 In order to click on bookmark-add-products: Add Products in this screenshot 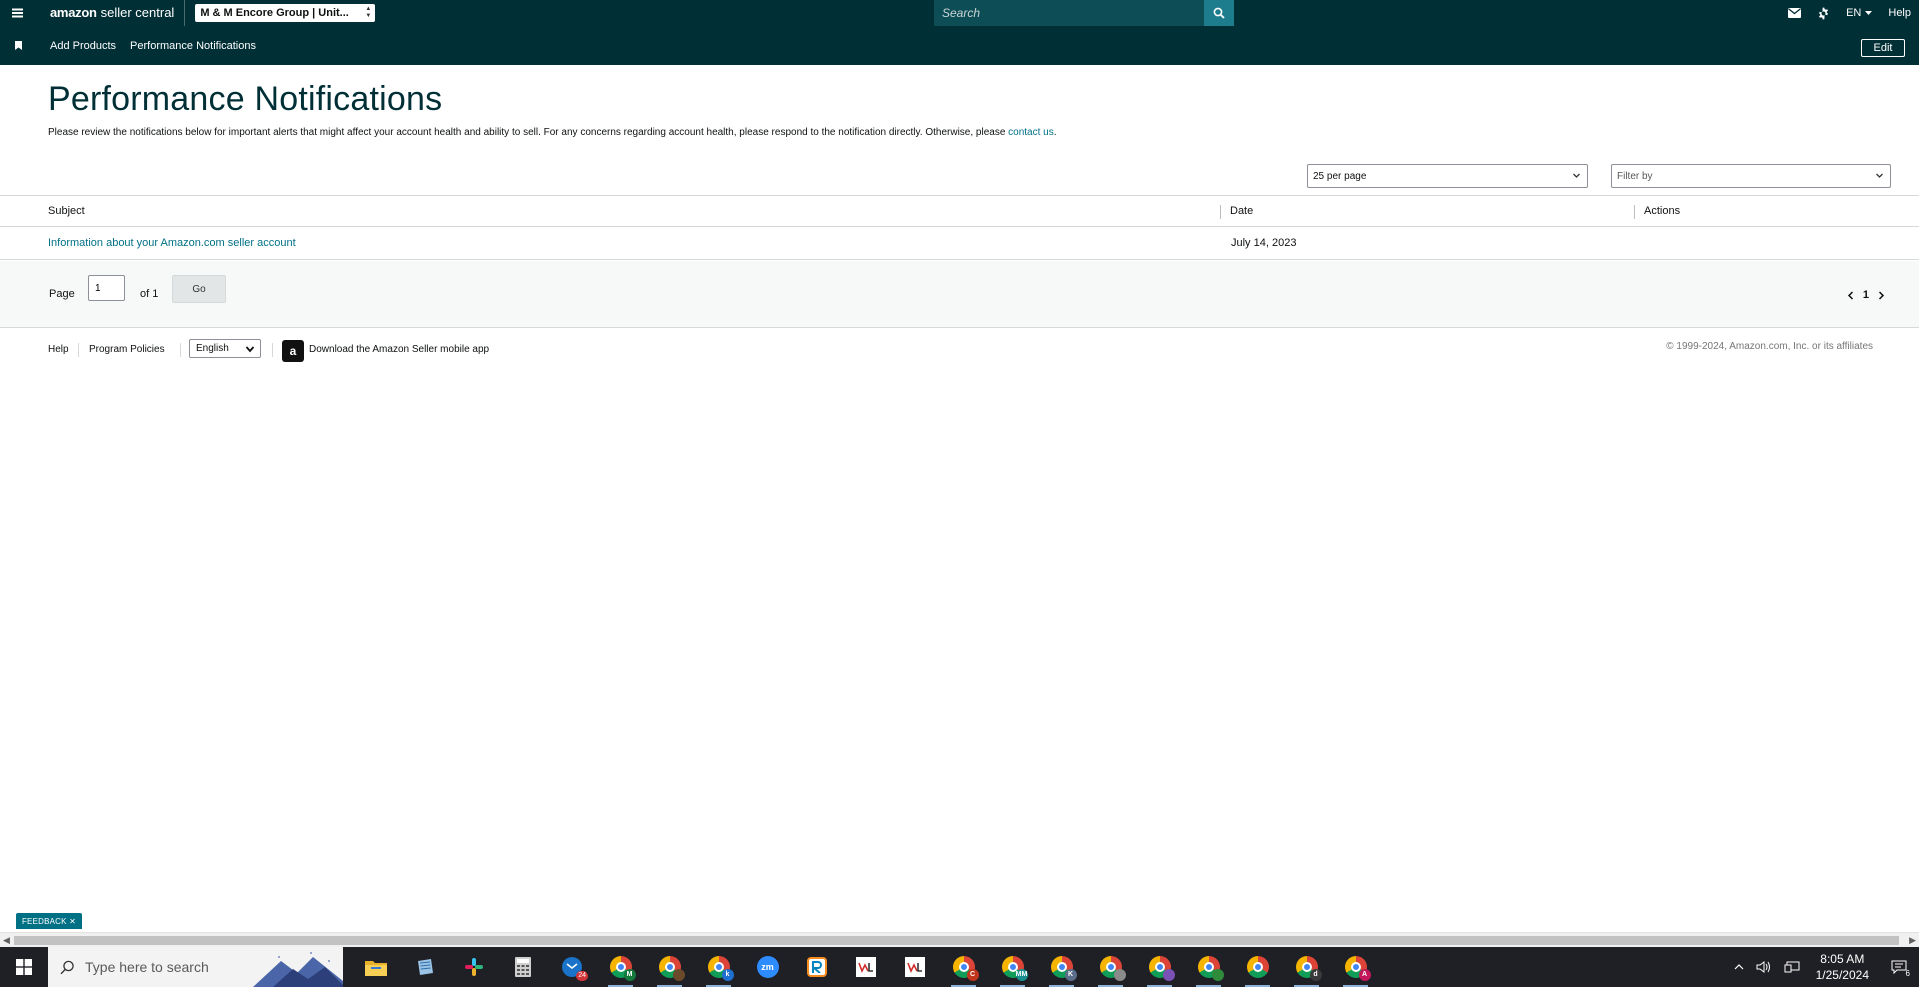, I will do `click(83, 46)`.